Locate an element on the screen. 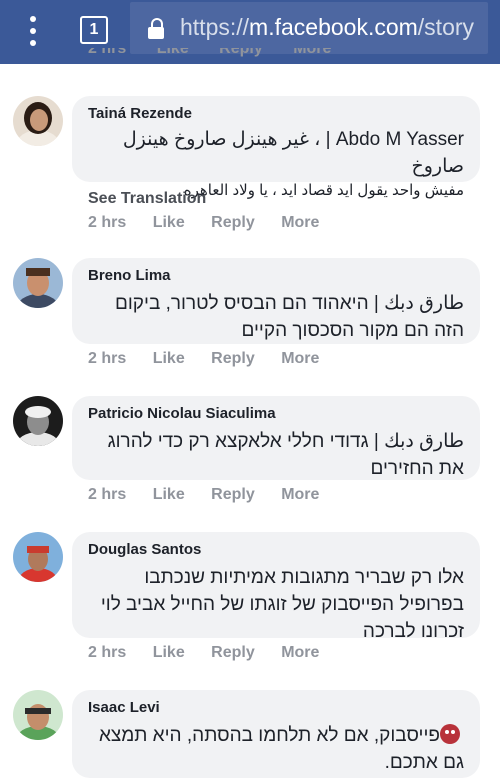 This screenshot has height=782, width=500. lock-icon is located at coordinates (156, 28).